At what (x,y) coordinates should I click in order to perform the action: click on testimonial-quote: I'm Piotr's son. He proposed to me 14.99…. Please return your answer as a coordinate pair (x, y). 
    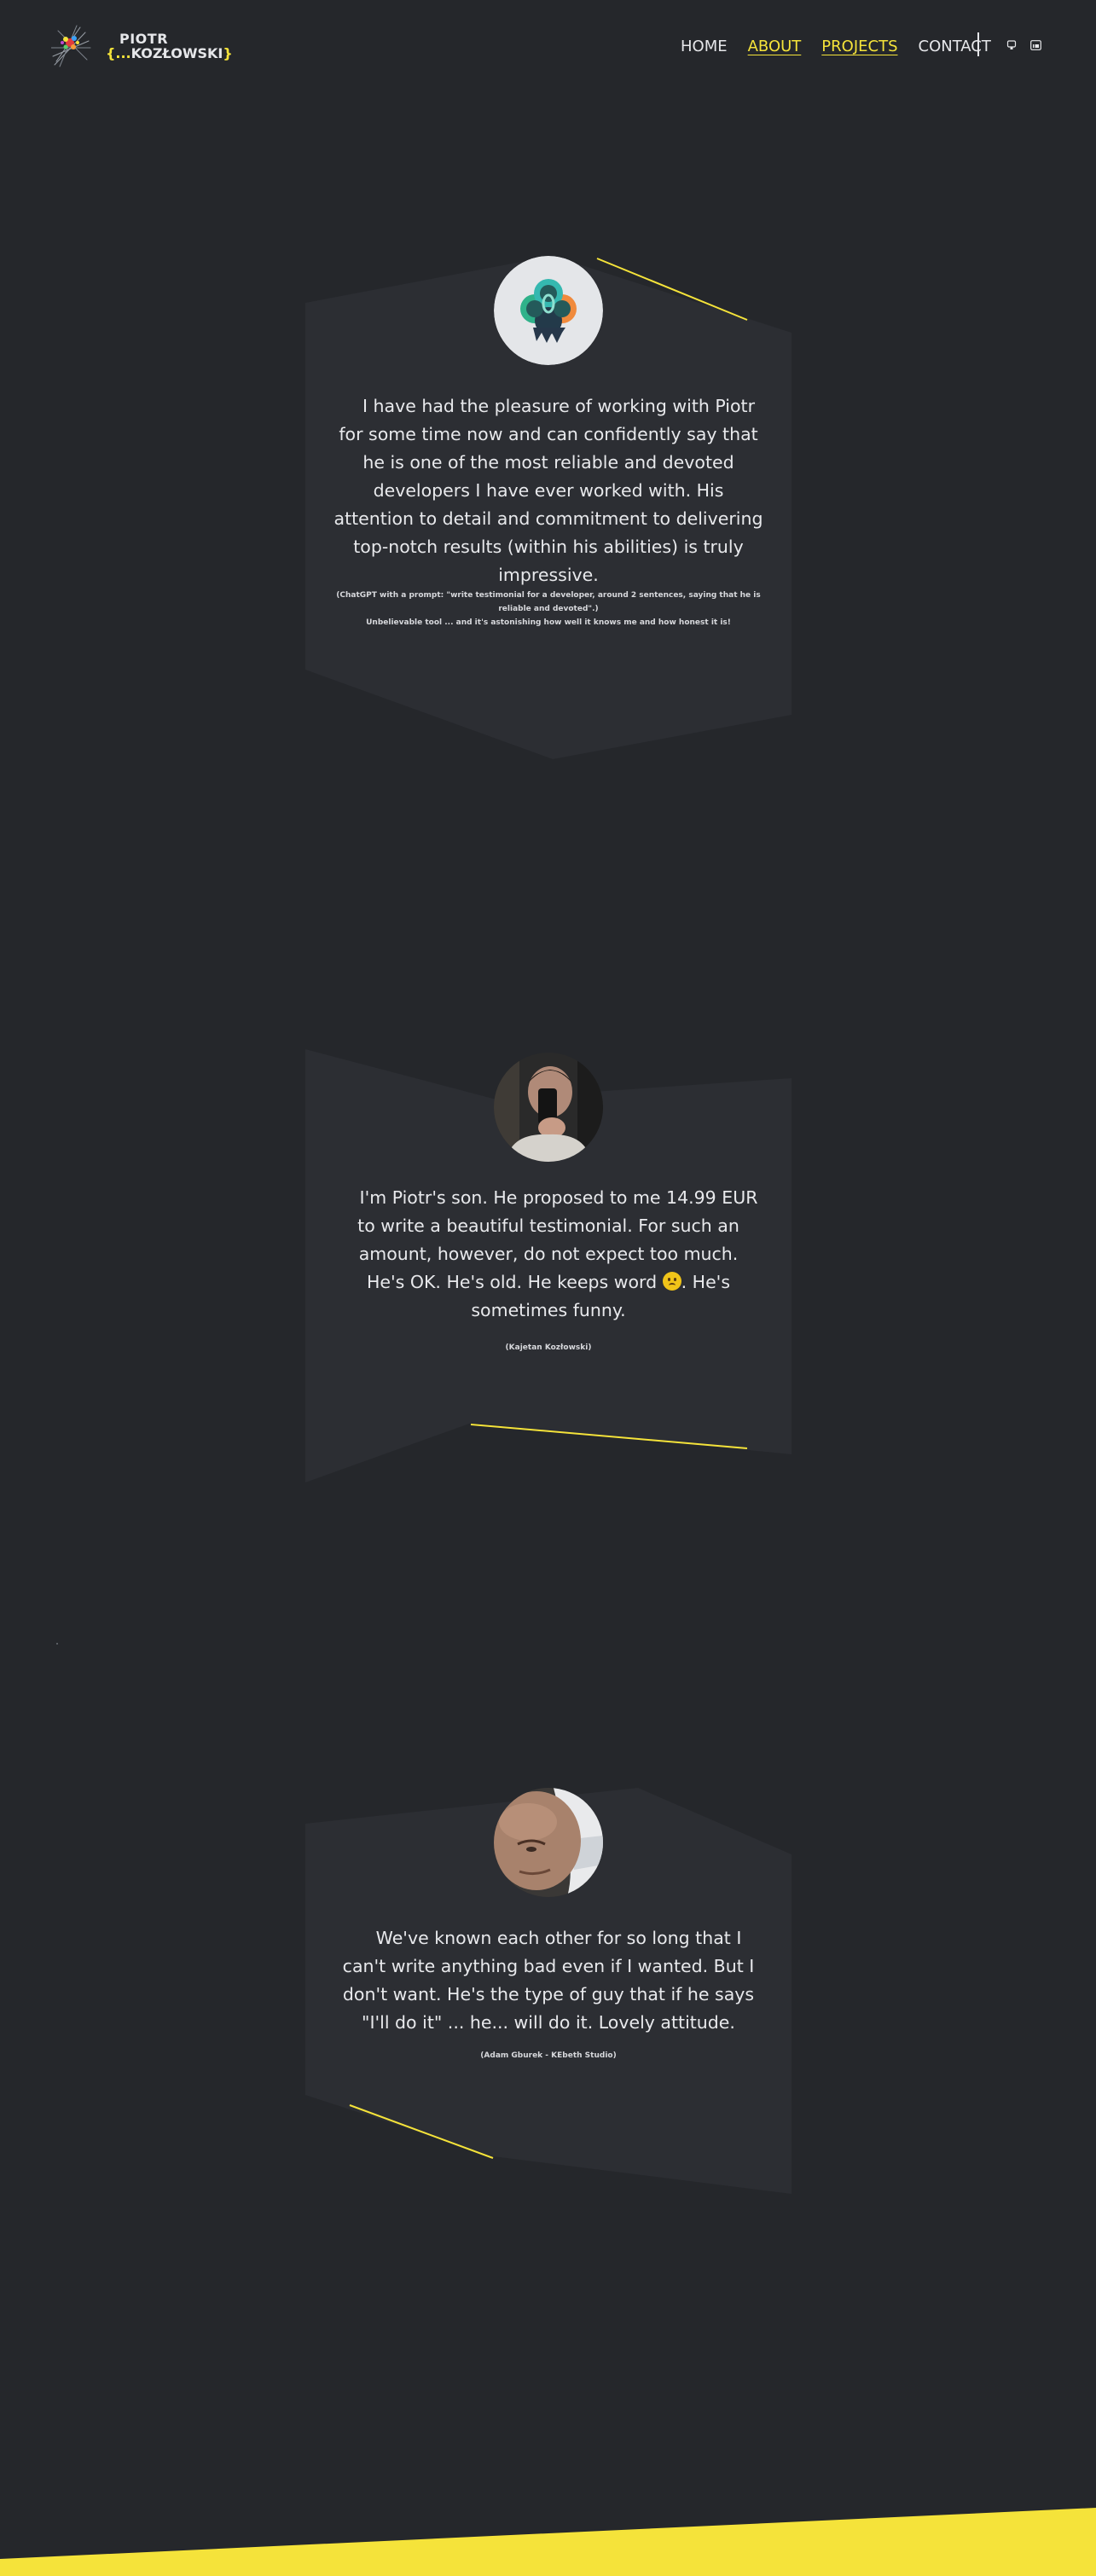
    Looking at the image, I should click on (548, 1254).